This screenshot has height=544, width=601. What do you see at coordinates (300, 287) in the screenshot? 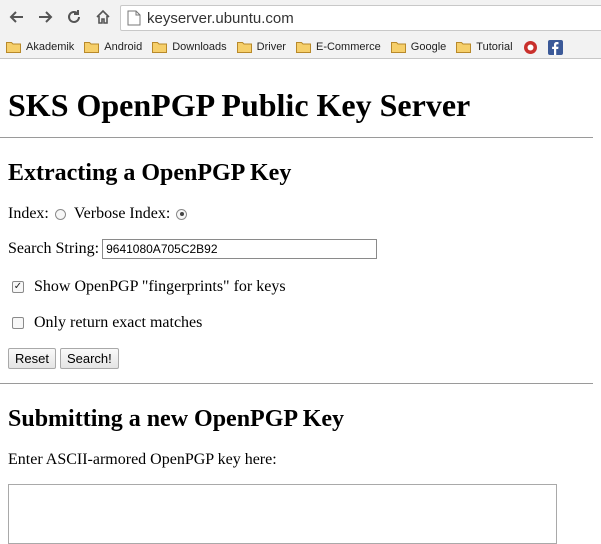
I see `fingerprint-option: ✓ Show OpenPGP "fingerprints" for keys` at bounding box center [300, 287].